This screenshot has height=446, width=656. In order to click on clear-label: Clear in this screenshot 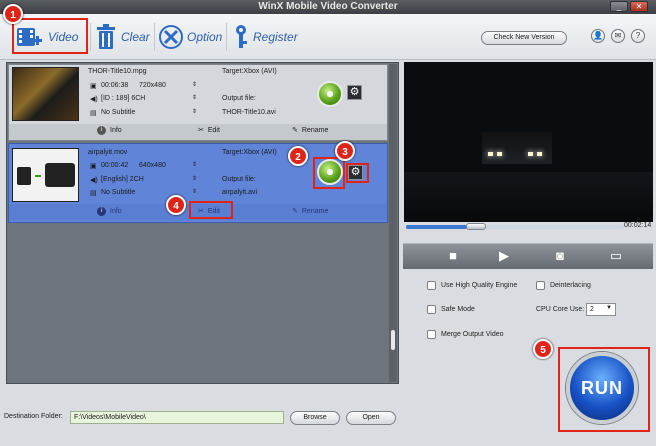, I will do `click(135, 37)`.